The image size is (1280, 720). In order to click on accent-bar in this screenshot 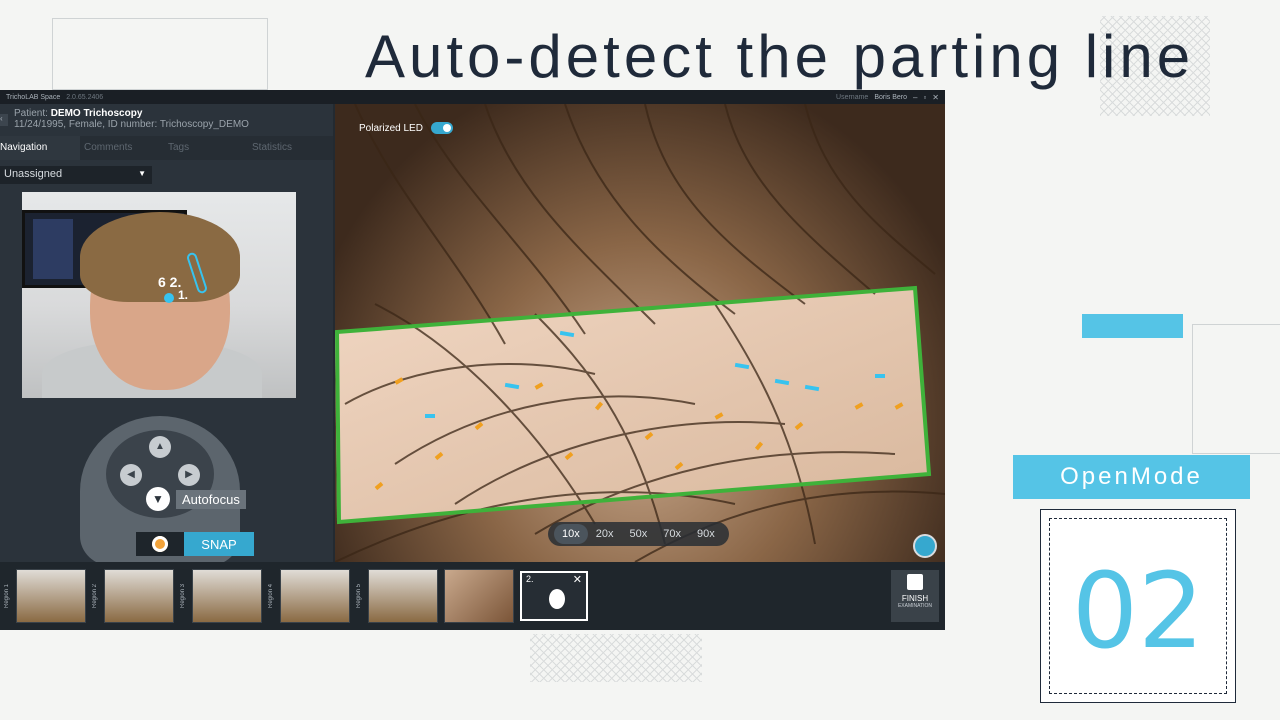, I will do `click(1132, 326)`.